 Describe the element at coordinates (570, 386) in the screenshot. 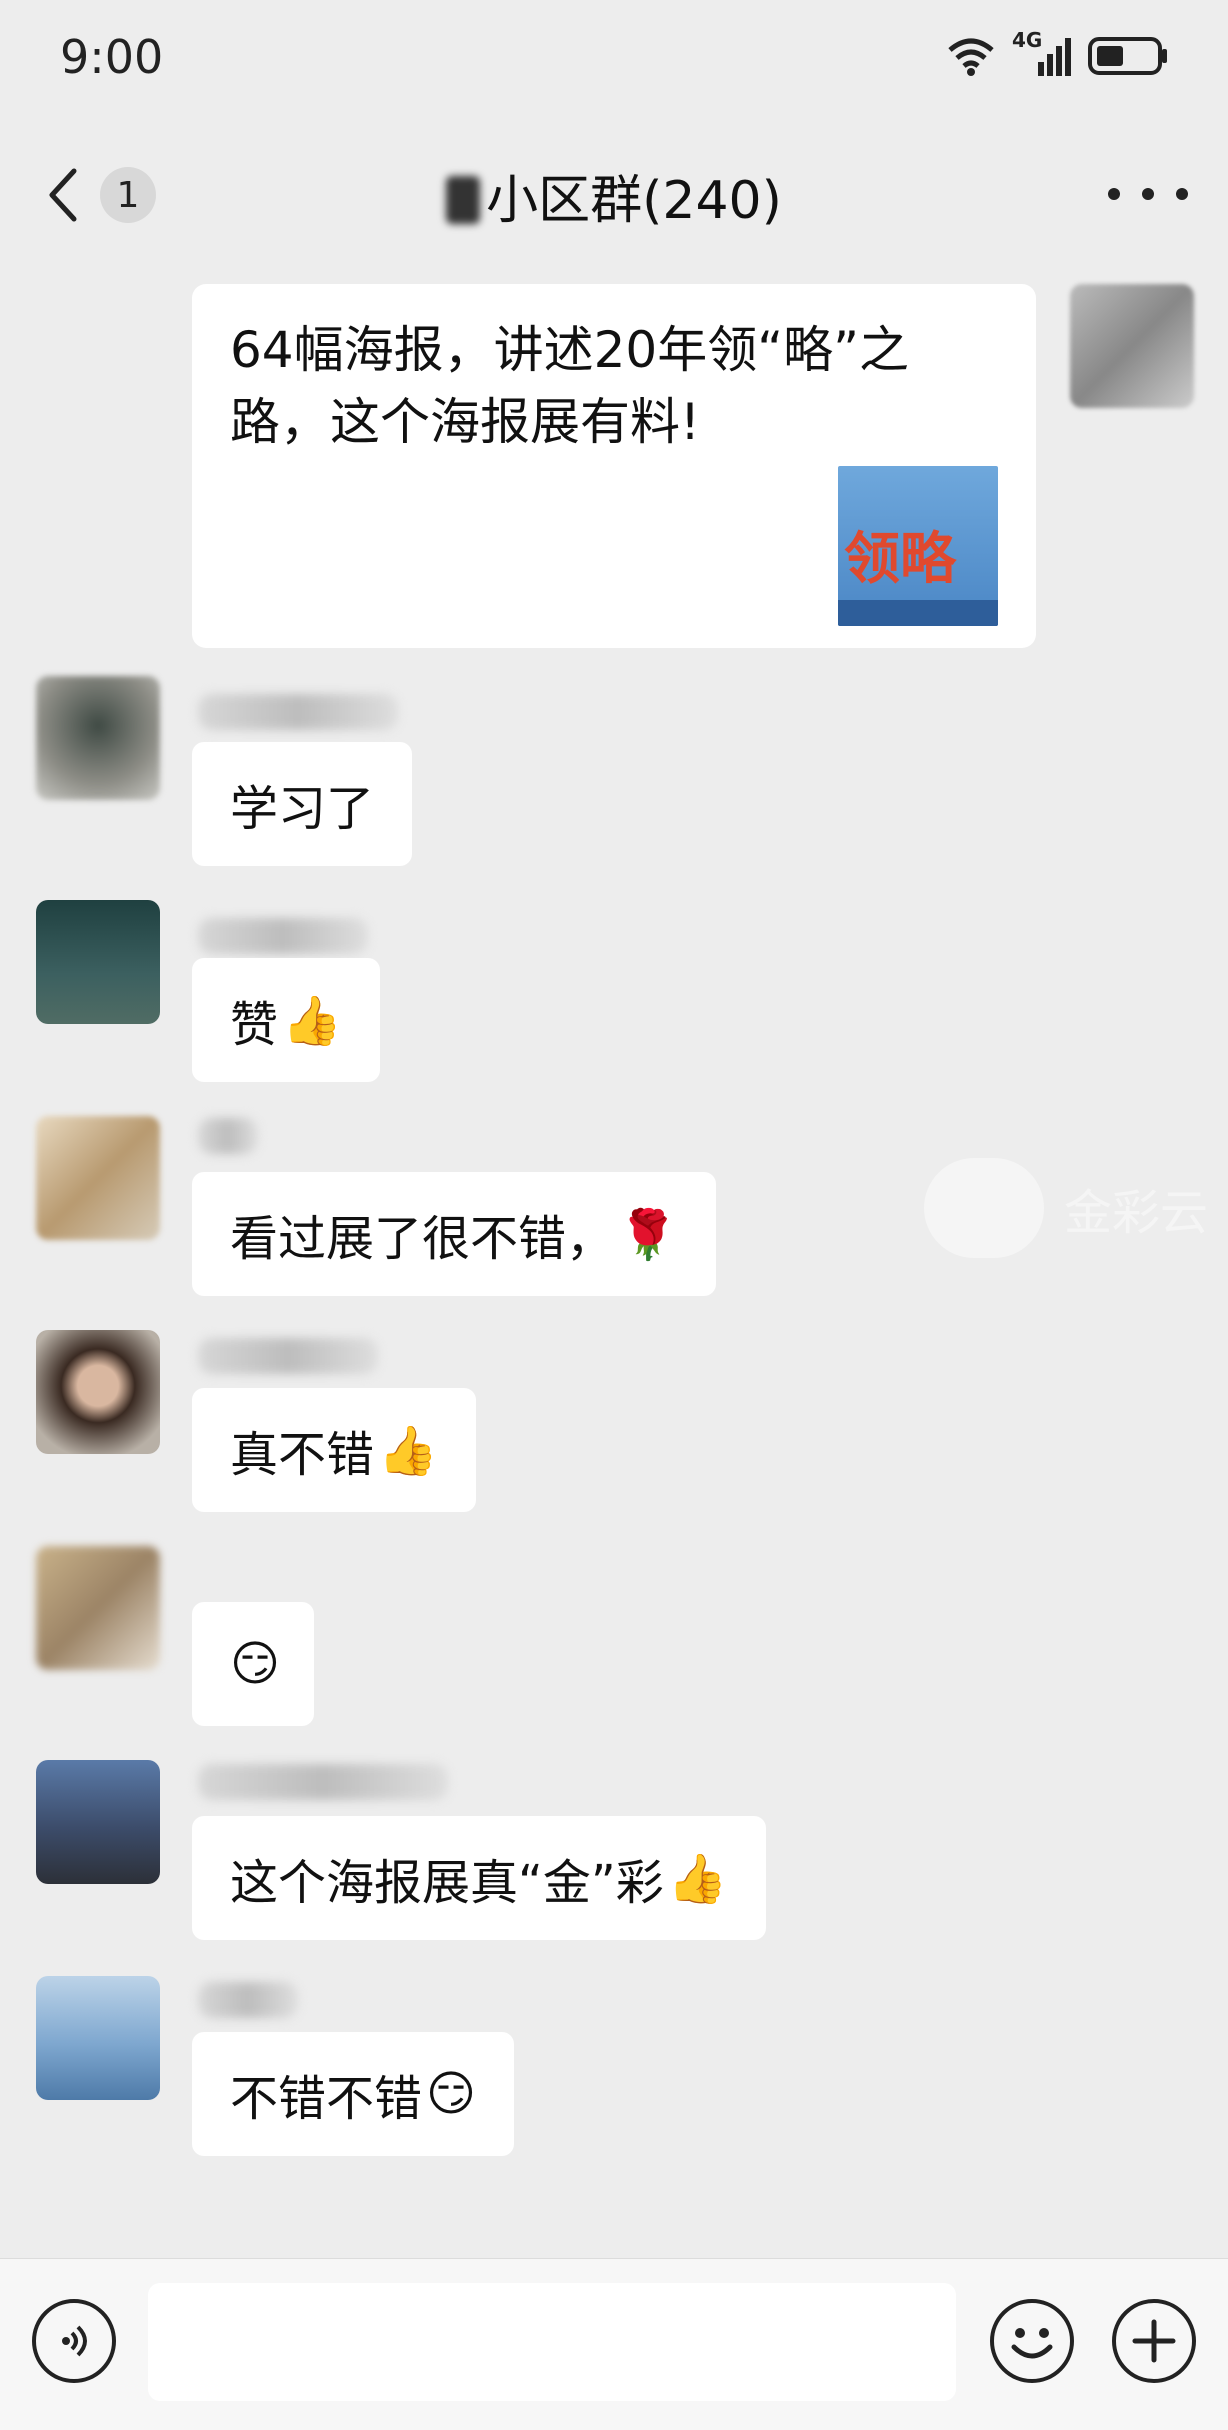

I see `link-card-title: 64幅海报，讲述20年领“略”之路，这个海报展有料!` at that location.